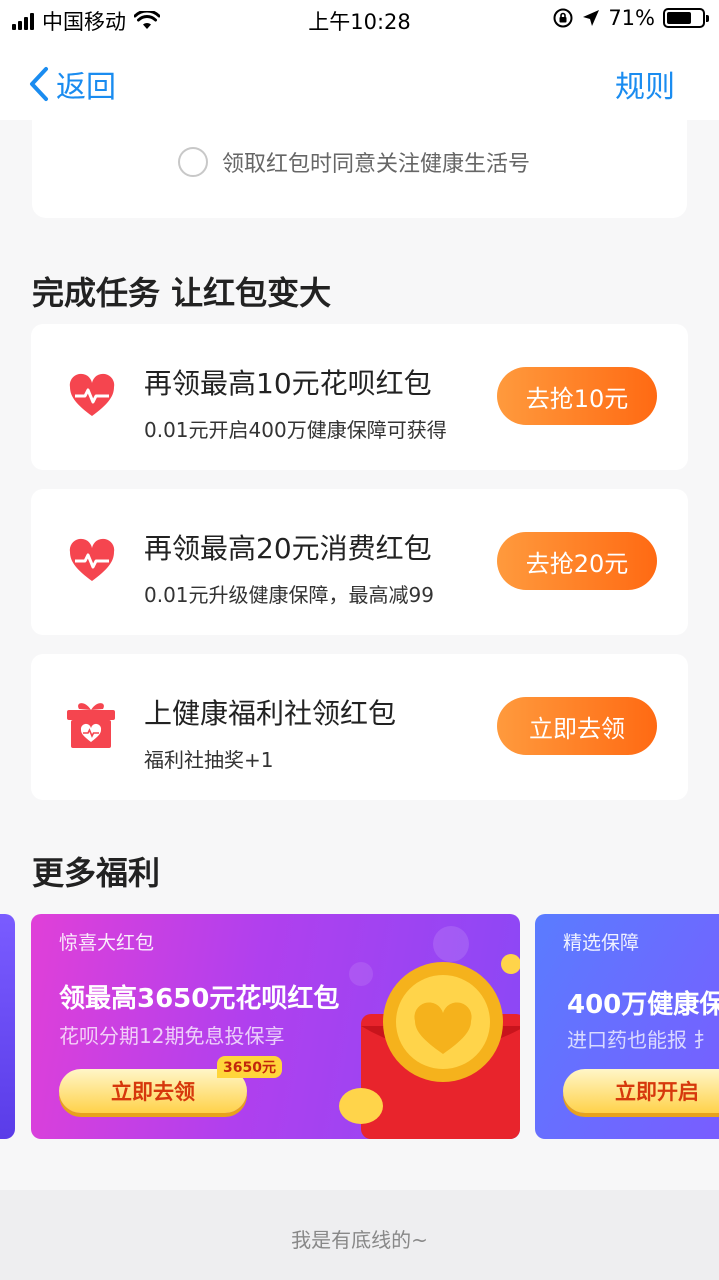  What do you see at coordinates (172, 1036) in the screenshot?
I see `banner-subtitle: 花呗分期12期免息投保享` at bounding box center [172, 1036].